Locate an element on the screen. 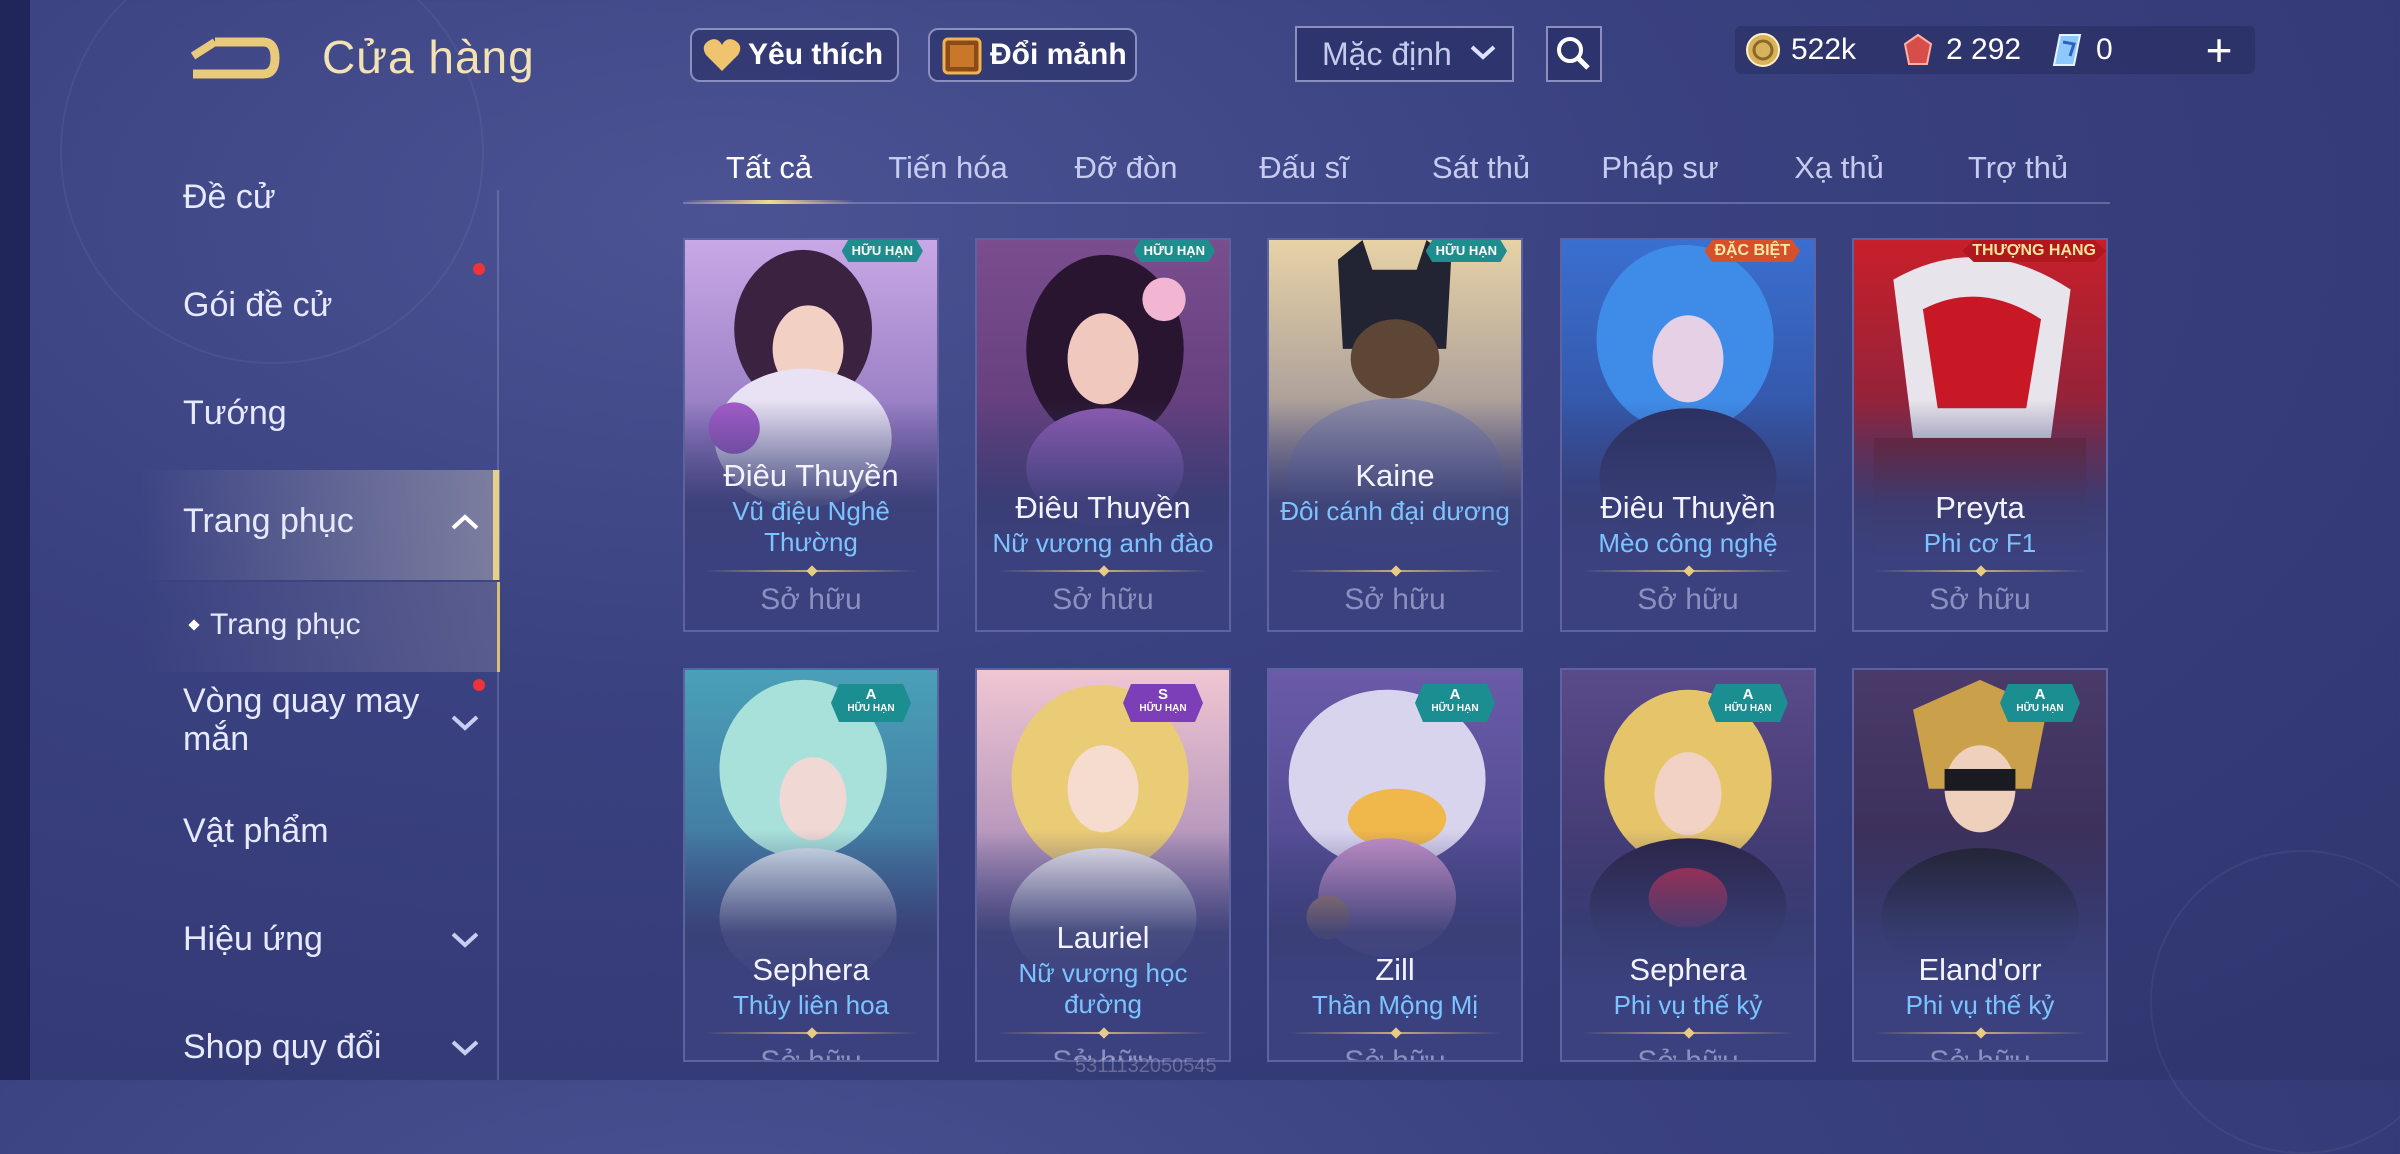 The image size is (2400, 1154). sidebar-item-recommended-bundles: Gói đề cử is located at coordinates (257, 305).